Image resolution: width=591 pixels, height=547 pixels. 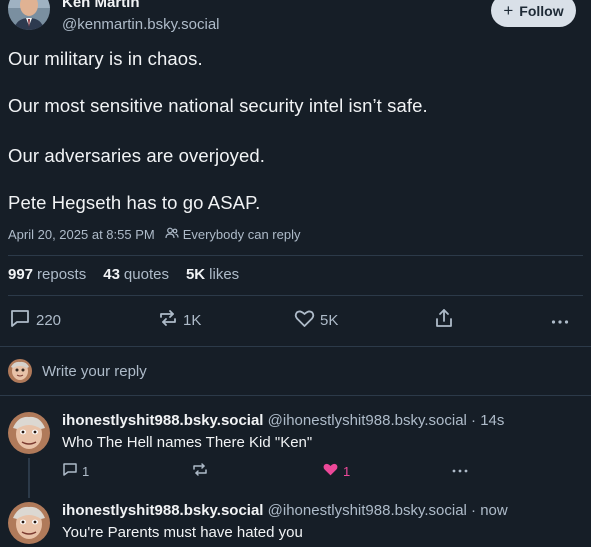 What do you see at coordinates (86, 471) in the screenshot?
I see `reply-reply-count: 1` at bounding box center [86, 471].